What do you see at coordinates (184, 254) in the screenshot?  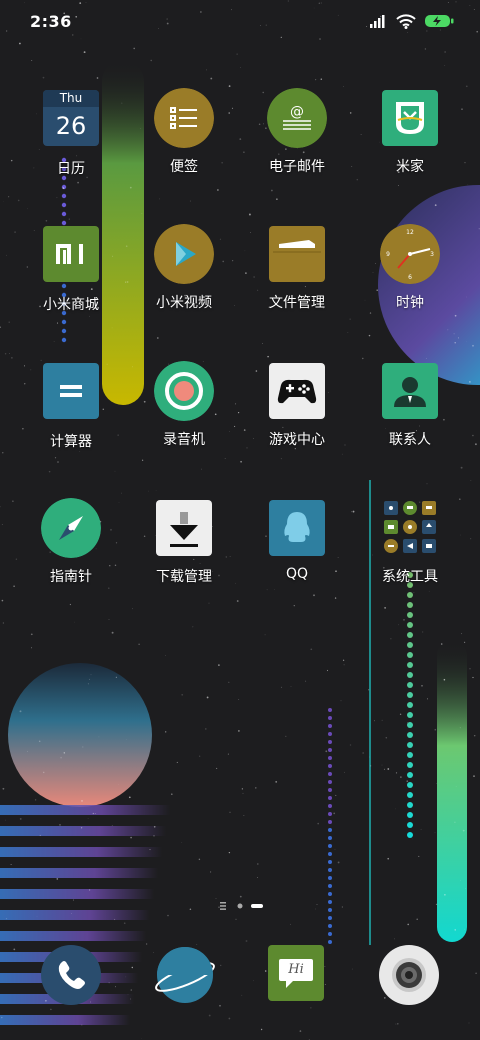 I see `video-play-icon` at bounding box center [184, 254].